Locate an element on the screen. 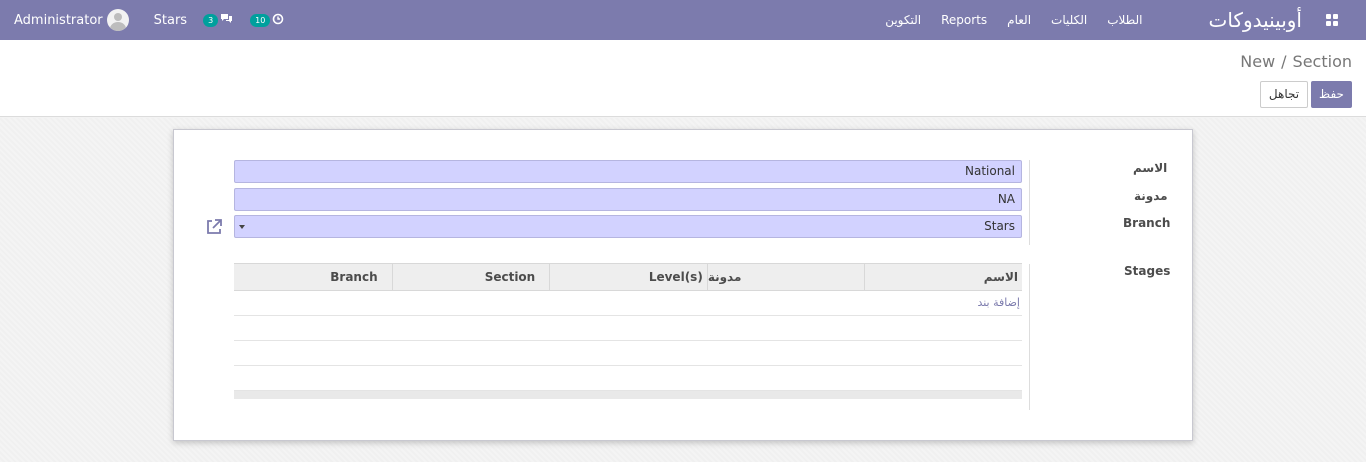 The image size is (1366, 462). column-header-levels: Level(s) is located at coordinates (628, 277).